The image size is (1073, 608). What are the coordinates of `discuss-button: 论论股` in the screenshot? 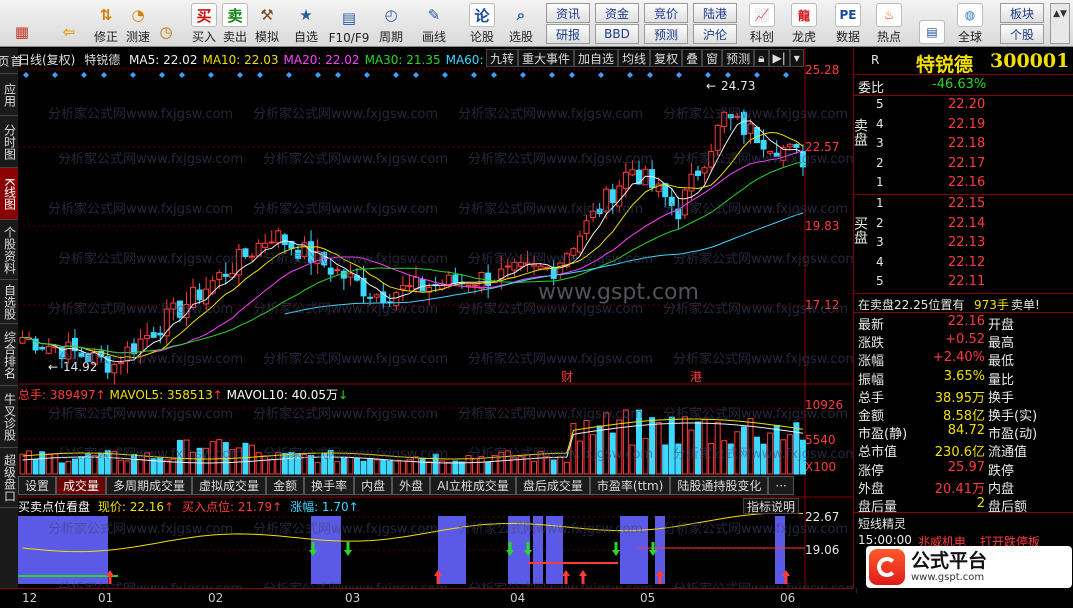 It's located at (482, 23).